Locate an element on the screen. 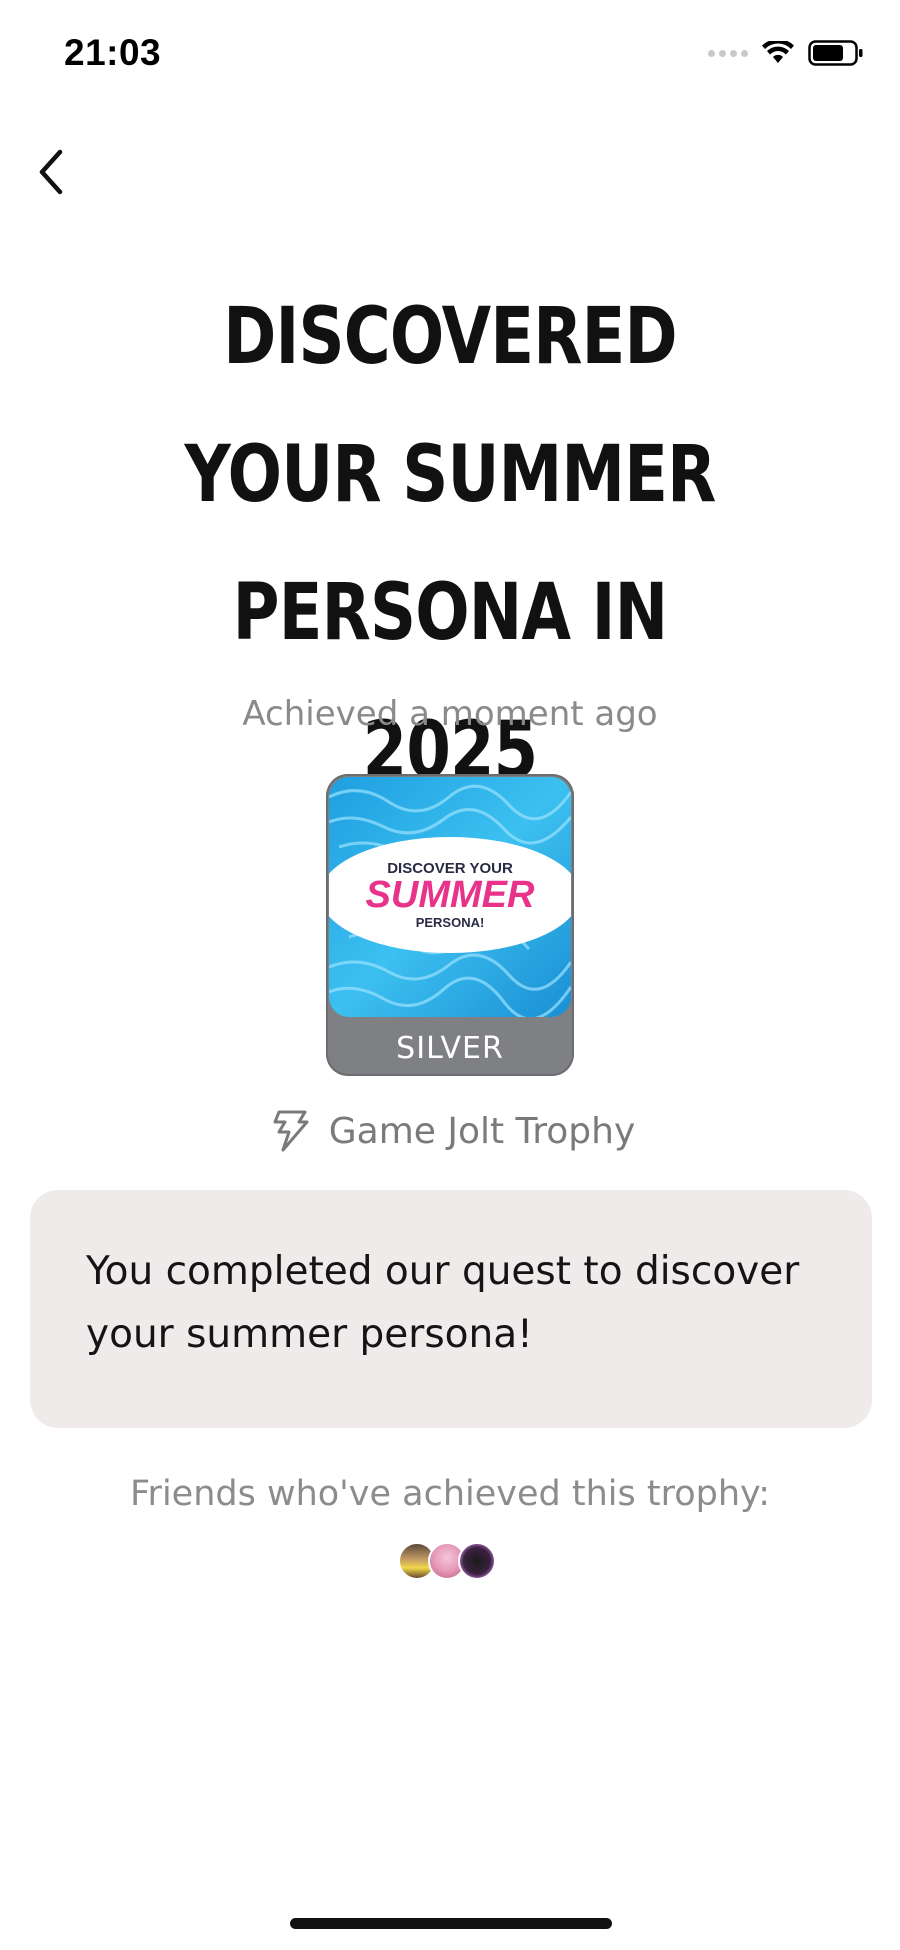  cellular-signal-icon is located at coordinates (728, 53).